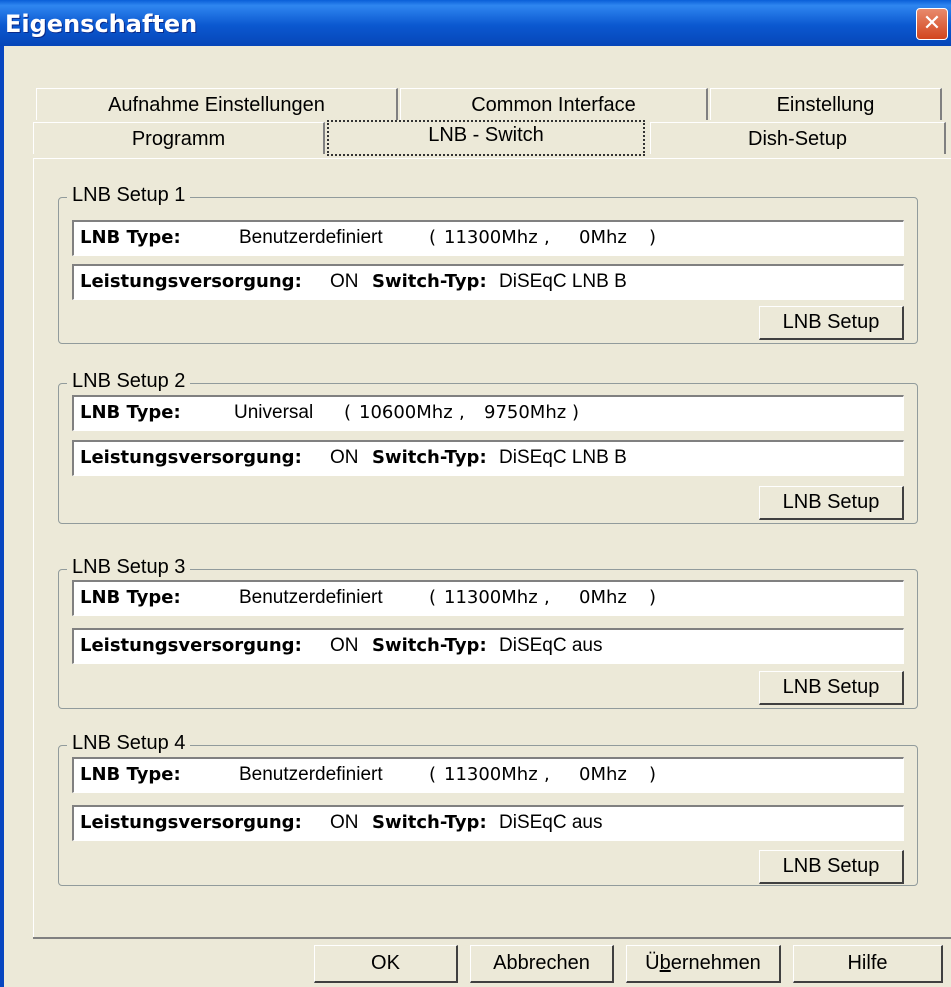 This screenshot has width=951, height=987. What do you see at coordinates (665, 963) in the screenshot?
I see `apply-mnemonic: b` at bounding box center [665, 963].